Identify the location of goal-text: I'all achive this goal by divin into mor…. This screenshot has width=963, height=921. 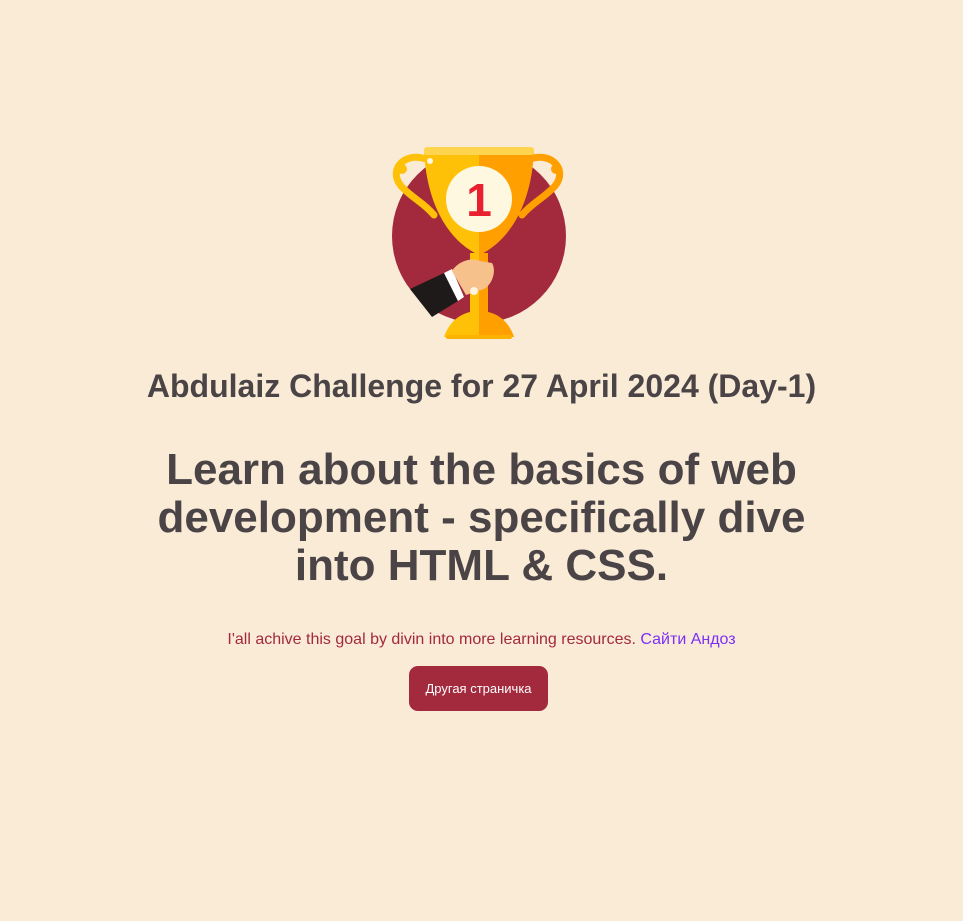
(481, 640).